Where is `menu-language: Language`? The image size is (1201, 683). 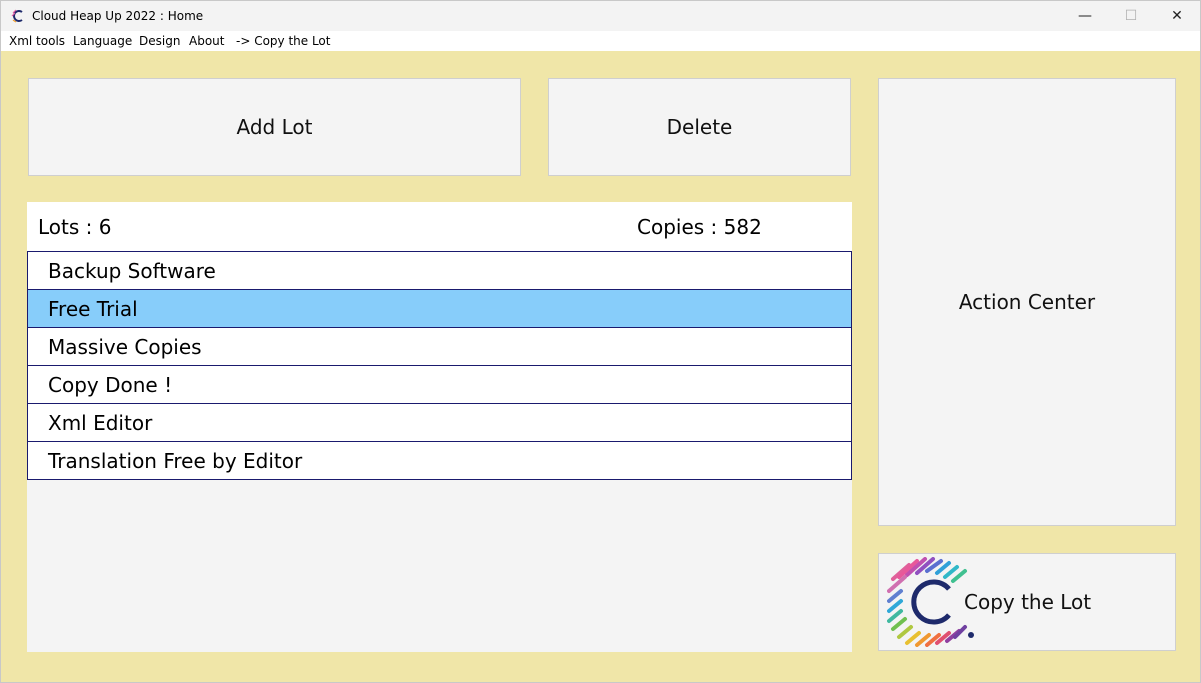
menu-language: Language is located at coordinates (102, 41).